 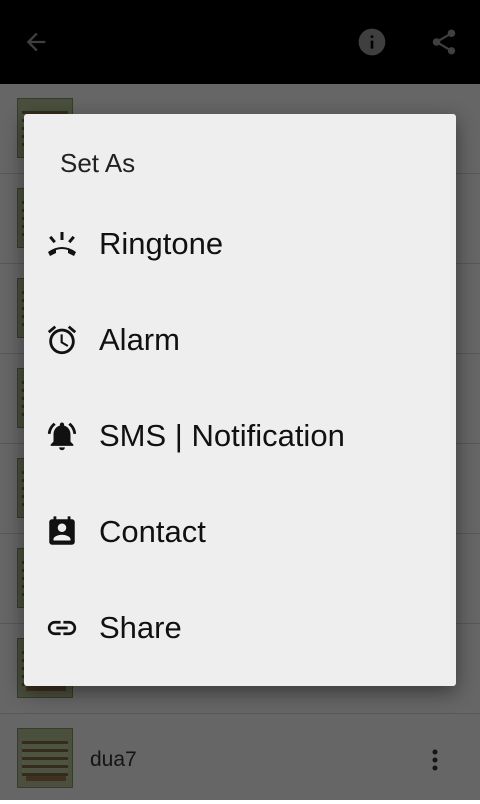 I want to click on option-contact: Contact, so click(x=240, y=532).